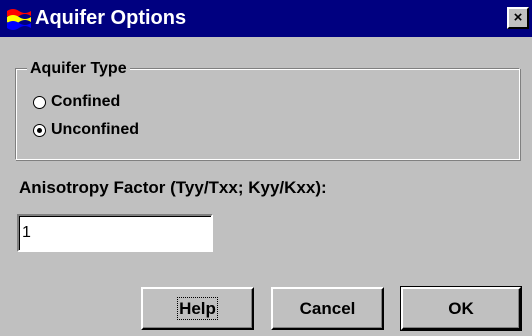 The width and height of the screenshot is (532, 336). I want to click on radio-unconfined-indicator, so click(39, 130).